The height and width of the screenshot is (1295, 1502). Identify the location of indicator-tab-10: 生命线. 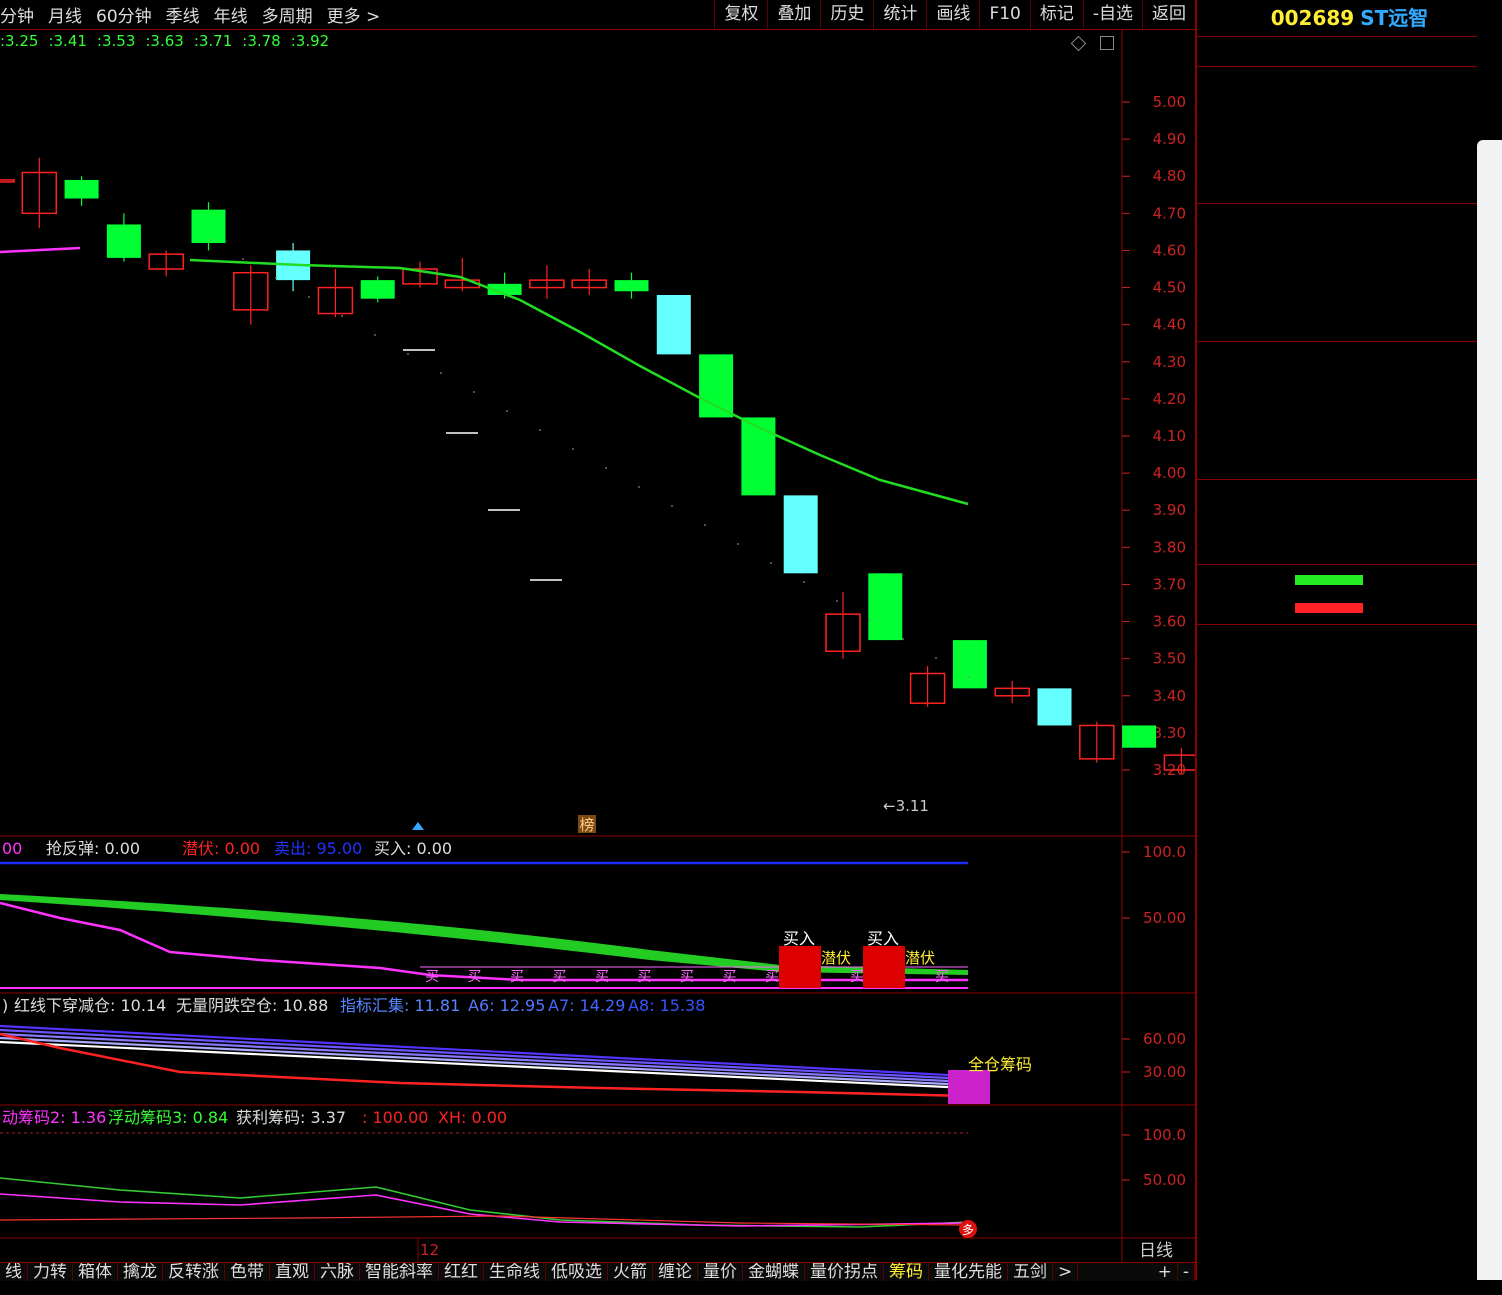
(515, 1272).